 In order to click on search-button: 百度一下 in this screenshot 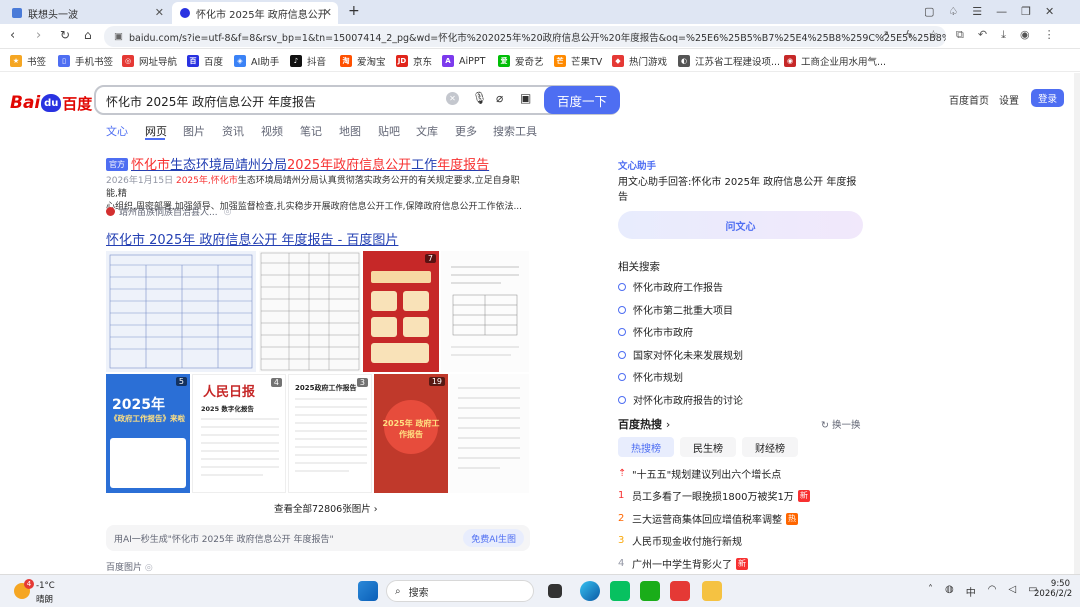, I will do `click(582, 100)`.